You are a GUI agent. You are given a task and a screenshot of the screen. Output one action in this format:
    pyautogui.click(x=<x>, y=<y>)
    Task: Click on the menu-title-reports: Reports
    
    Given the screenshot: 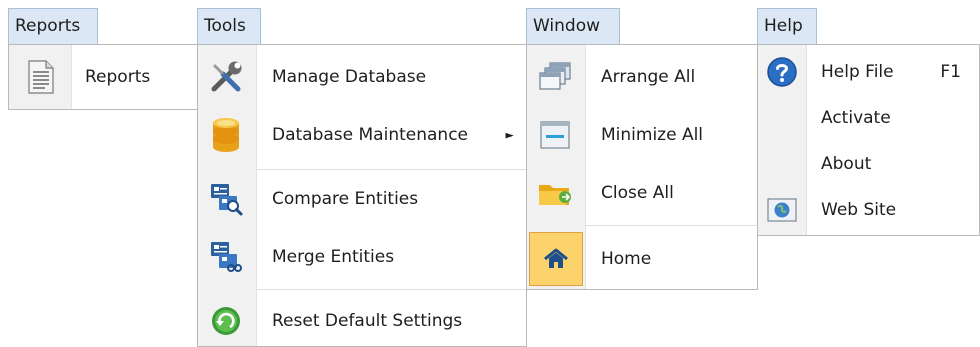 What is the action you would take?
    pyautogui.click(x=53, y=26)
    